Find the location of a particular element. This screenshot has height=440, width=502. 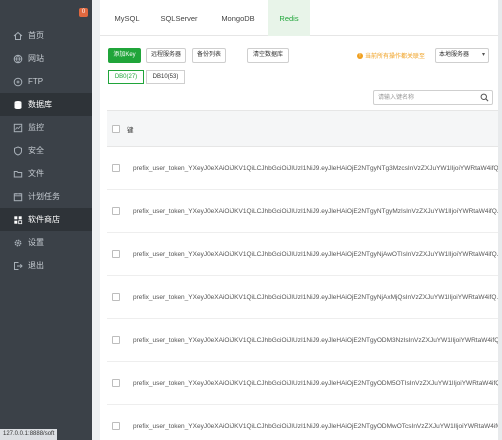

sidebar-item-database: 数据库 is located at coordinates (46, 104).